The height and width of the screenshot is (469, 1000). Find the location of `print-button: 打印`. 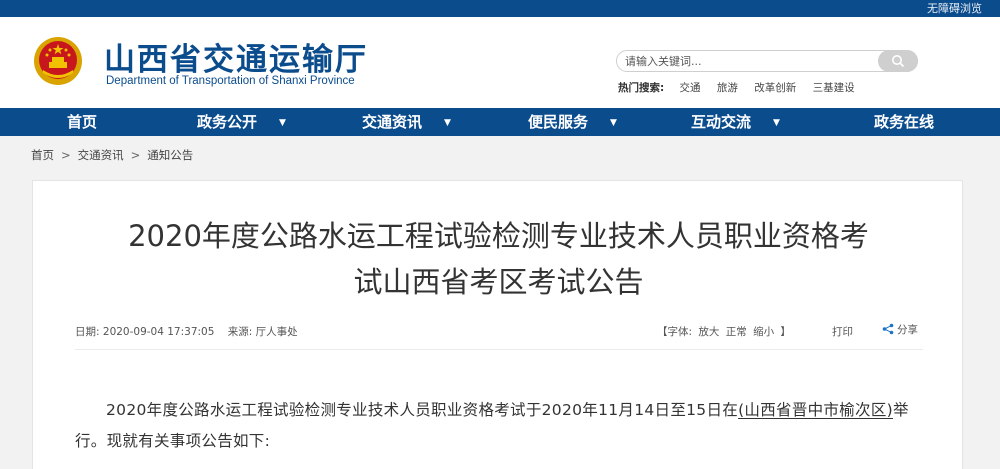

print-button: 打印 is located at coordinates (842, 331).